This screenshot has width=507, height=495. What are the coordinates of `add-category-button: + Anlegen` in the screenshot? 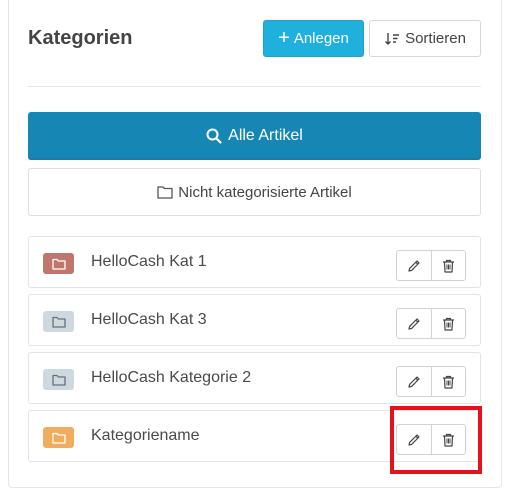 It's located at (313, 38).